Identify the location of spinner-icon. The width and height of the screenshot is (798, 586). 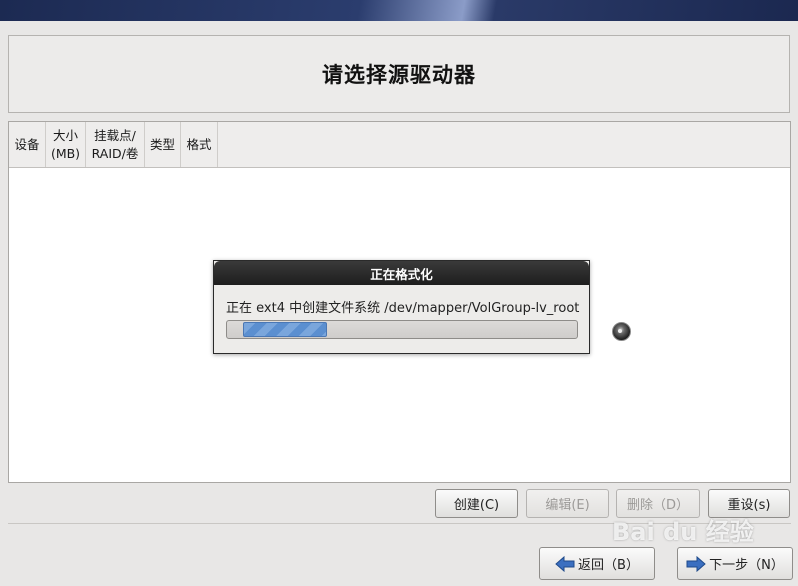
(621, 331).